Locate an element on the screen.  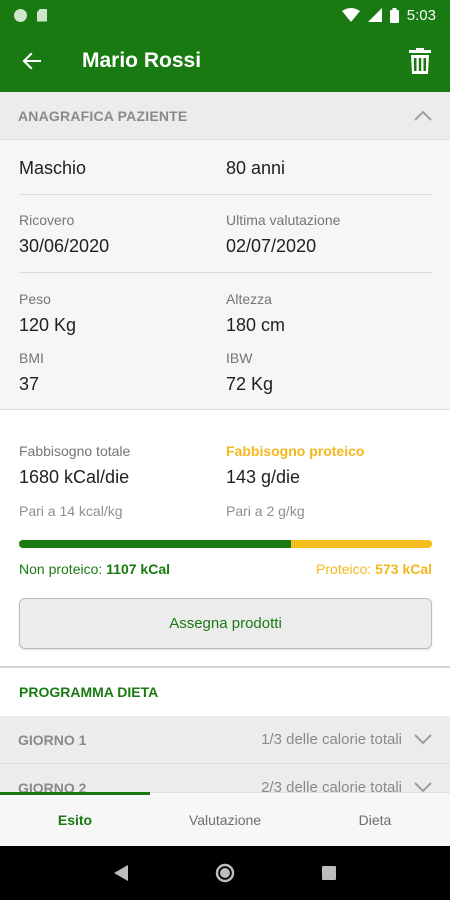
diet-program-title: PROGRAMMA DIETA is located at coordinates (225, 692).